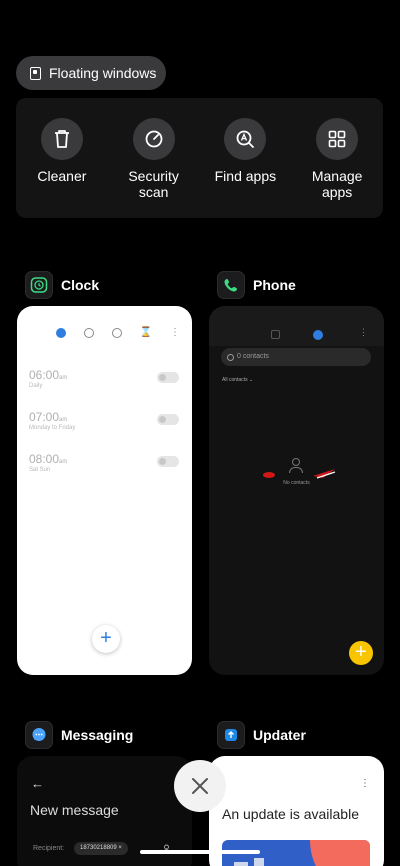 This screenshot has width=400, height=866. What do you see at coordinates (275, 334) in the screenshot?
I see `recents-tab-icon` at bounding box center [275, 334].